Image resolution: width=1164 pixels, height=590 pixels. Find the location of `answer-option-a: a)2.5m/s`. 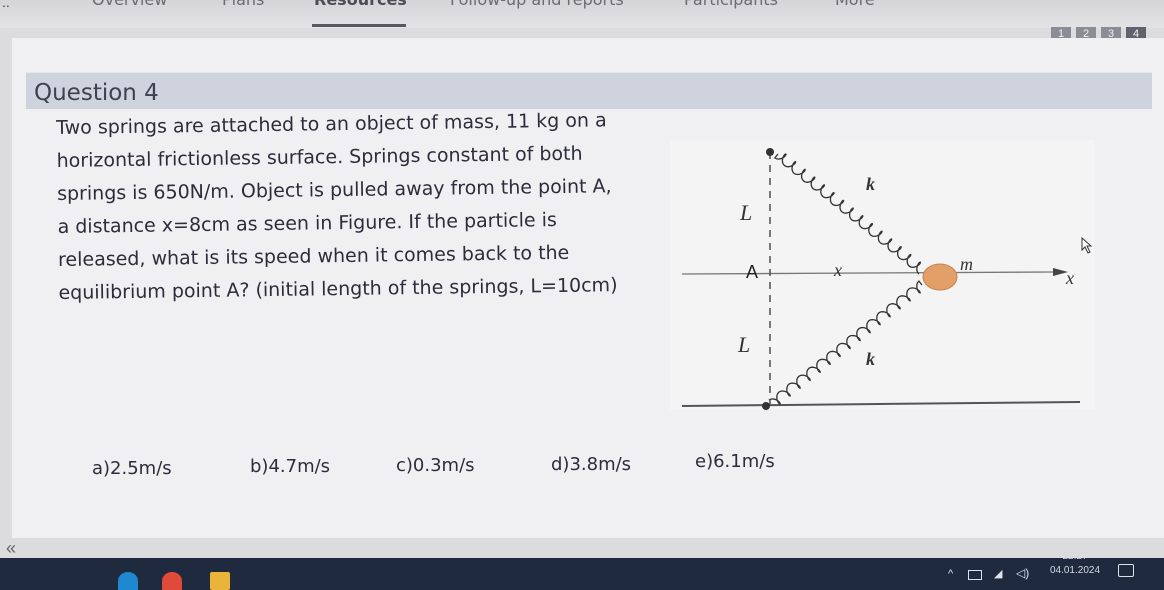

answer-option-a: a)2.5m/s is located at coordinates (132, 468).